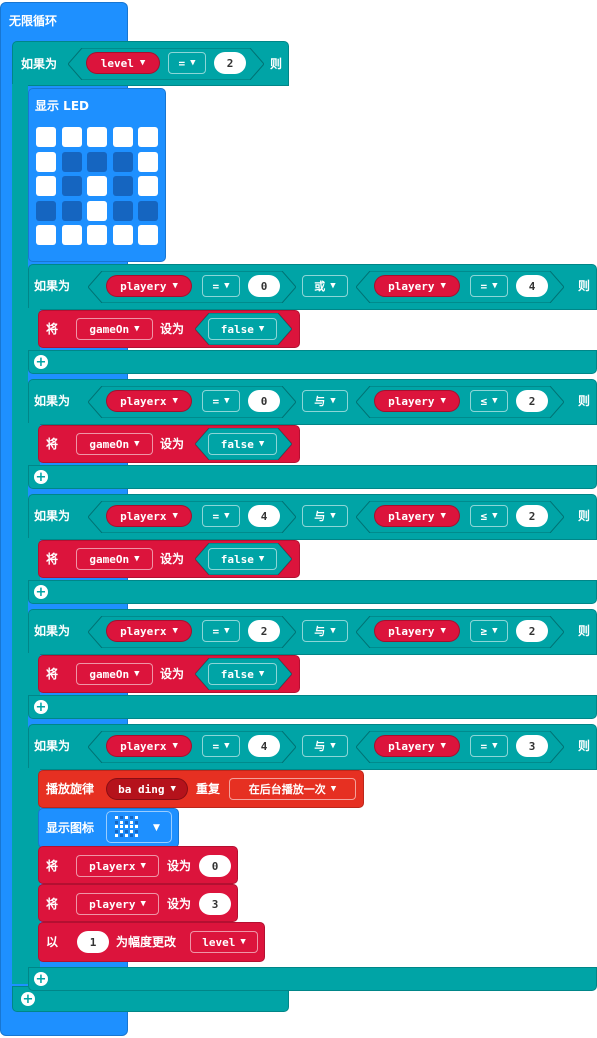  Describe the element at coordinates (123, 63) in the screenshot. I see `outer-if-variable-dropdown: level ▼` at that location.